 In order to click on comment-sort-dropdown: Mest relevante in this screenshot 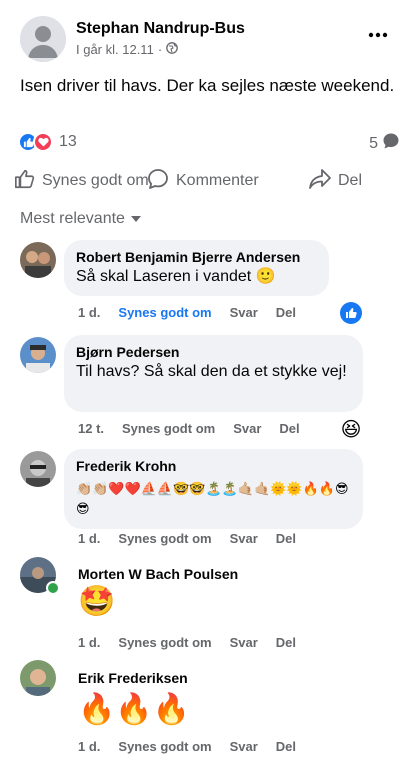, I will do `click(80, 219)`.